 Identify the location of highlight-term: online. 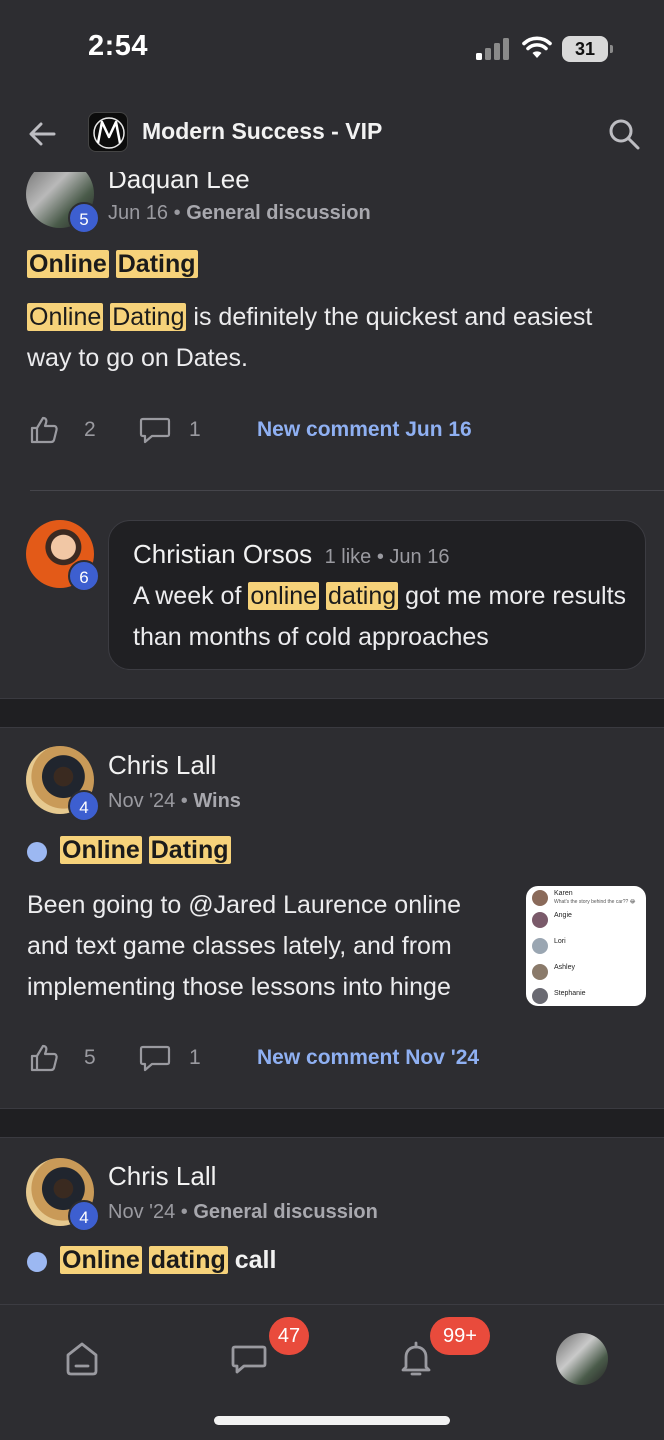
(284, 596).